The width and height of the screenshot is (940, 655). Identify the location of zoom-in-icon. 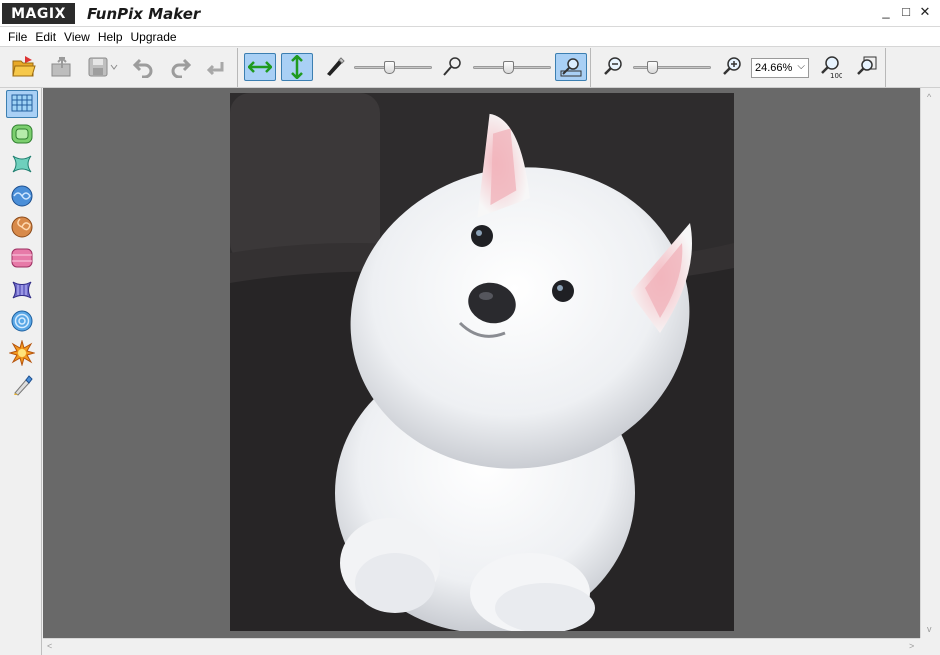
(732, 66).